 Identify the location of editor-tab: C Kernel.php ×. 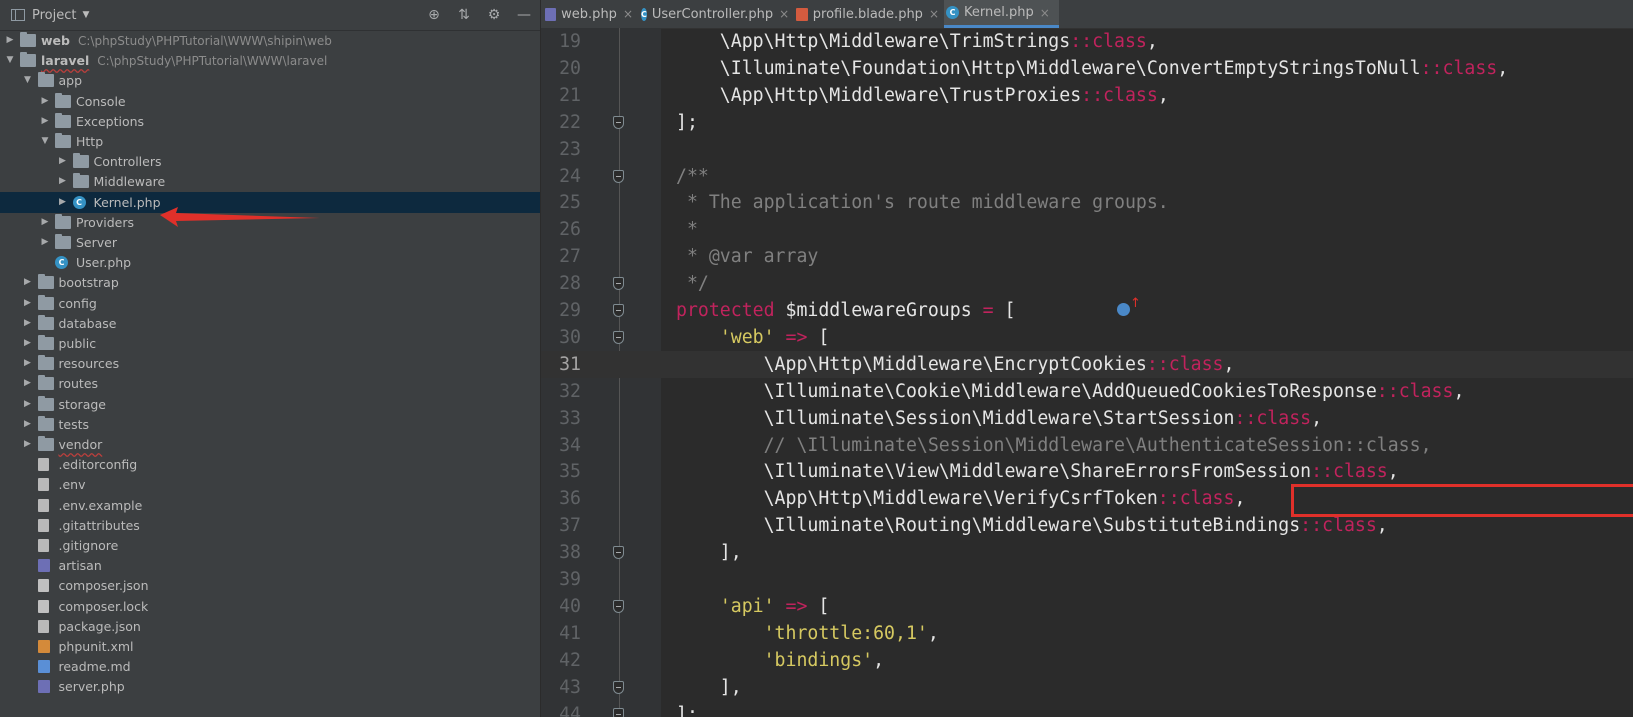
(1001, 14).